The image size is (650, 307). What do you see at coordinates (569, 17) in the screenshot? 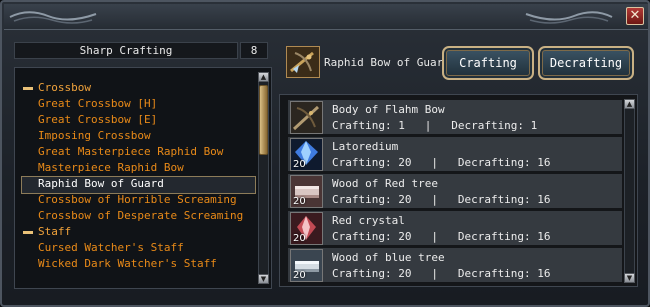
I see `ornament-right-icon` at bounding box center [569, 17].